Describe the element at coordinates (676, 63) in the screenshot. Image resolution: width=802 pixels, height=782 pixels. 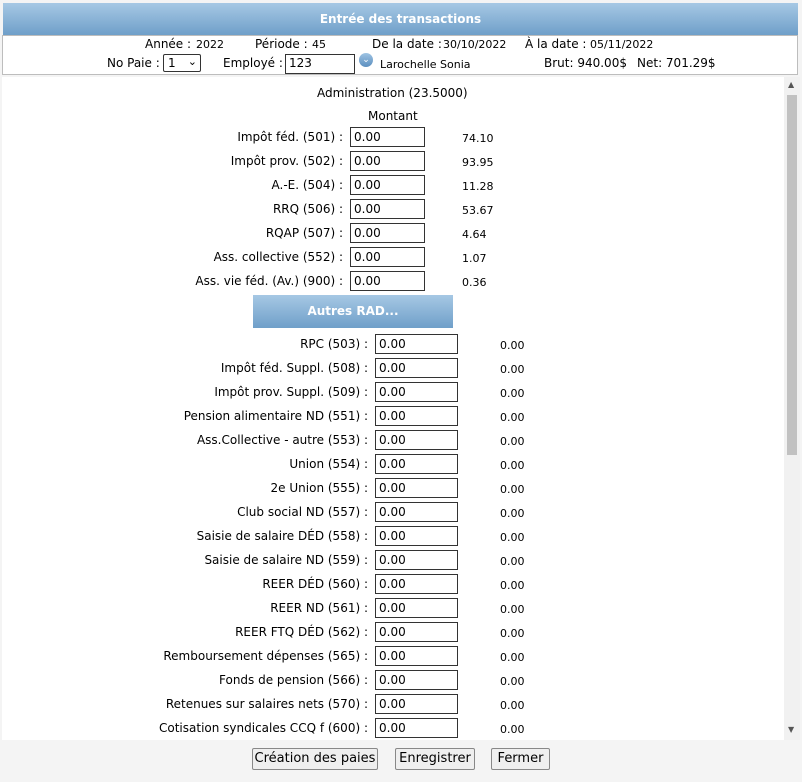
I see `net-value: Net: 701.29$` at that location.